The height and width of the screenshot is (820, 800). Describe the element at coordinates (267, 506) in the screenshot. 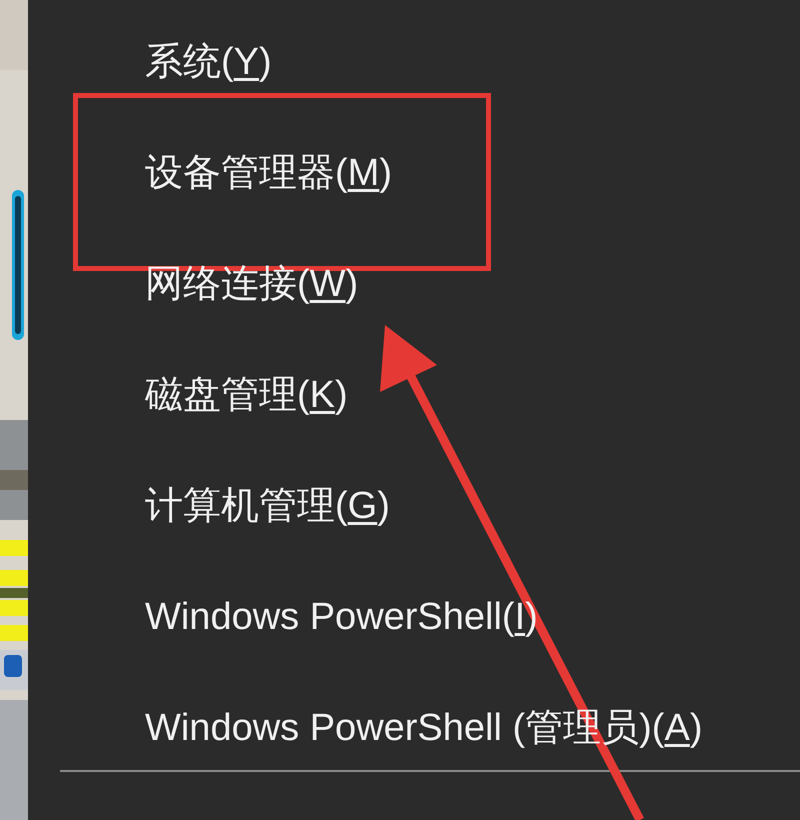

I see `menu-item: 计算机管理(G)` at that location.